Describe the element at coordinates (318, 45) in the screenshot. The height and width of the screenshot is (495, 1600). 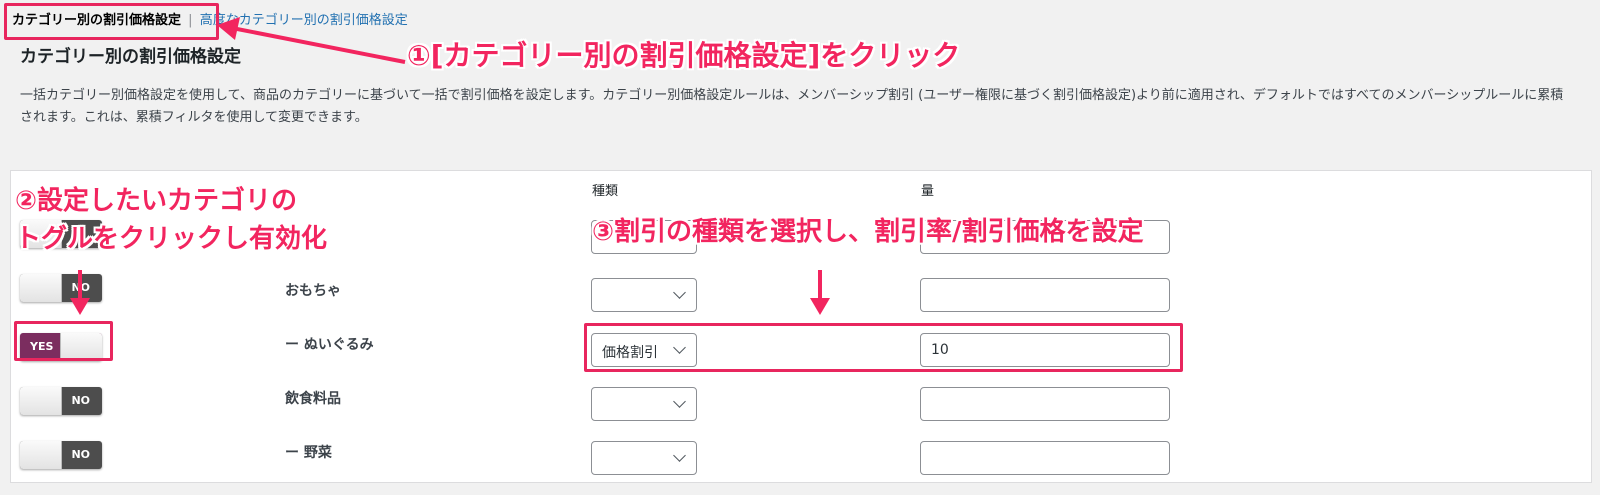
I see `arrow-to-subnav` at that location.